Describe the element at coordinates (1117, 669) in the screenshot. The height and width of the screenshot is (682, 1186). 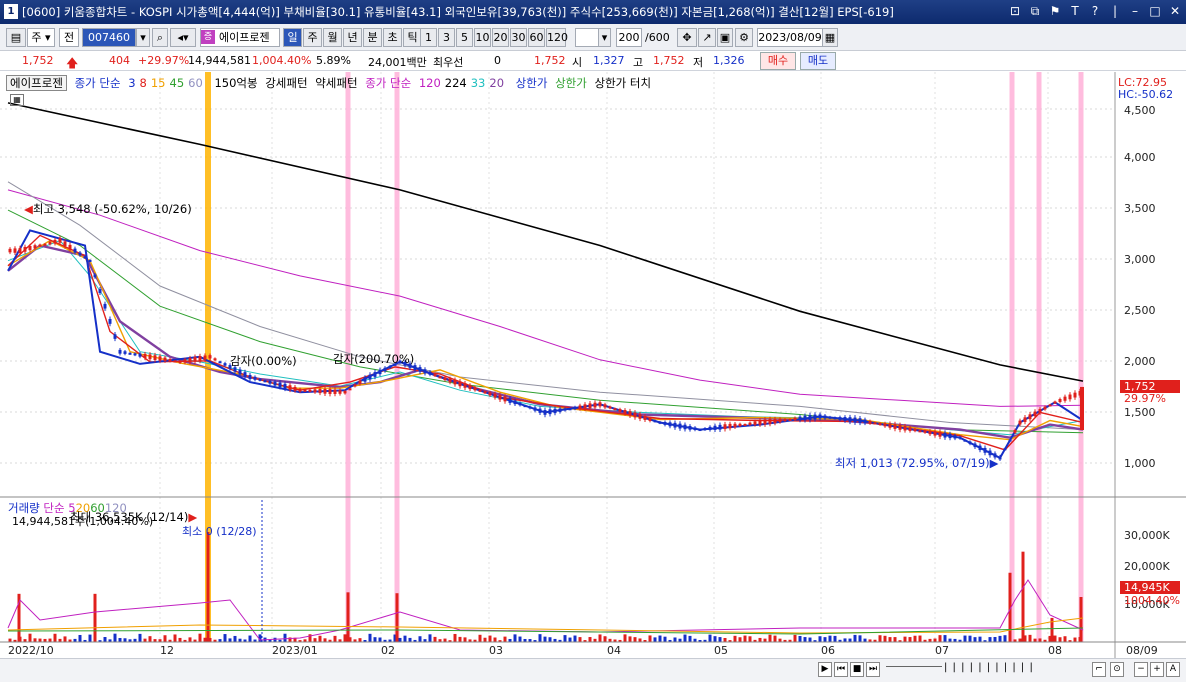
I see `zoom-reset-icon: ⊙` at that location.